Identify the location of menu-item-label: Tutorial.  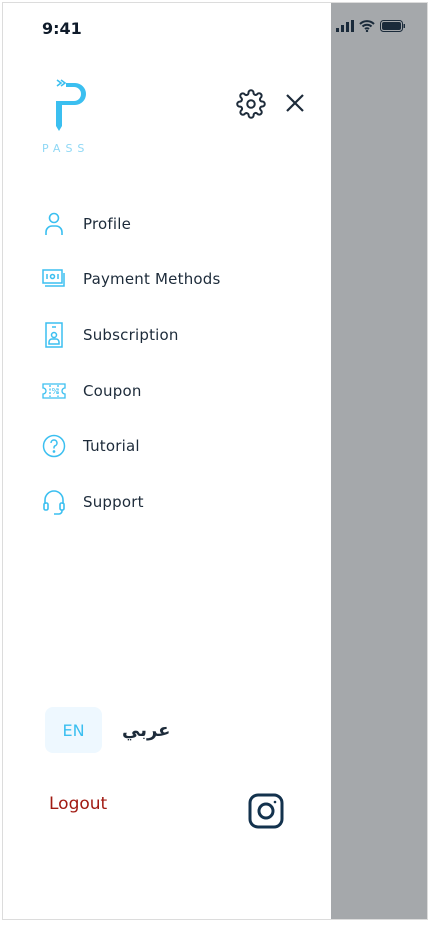
(111, 446).